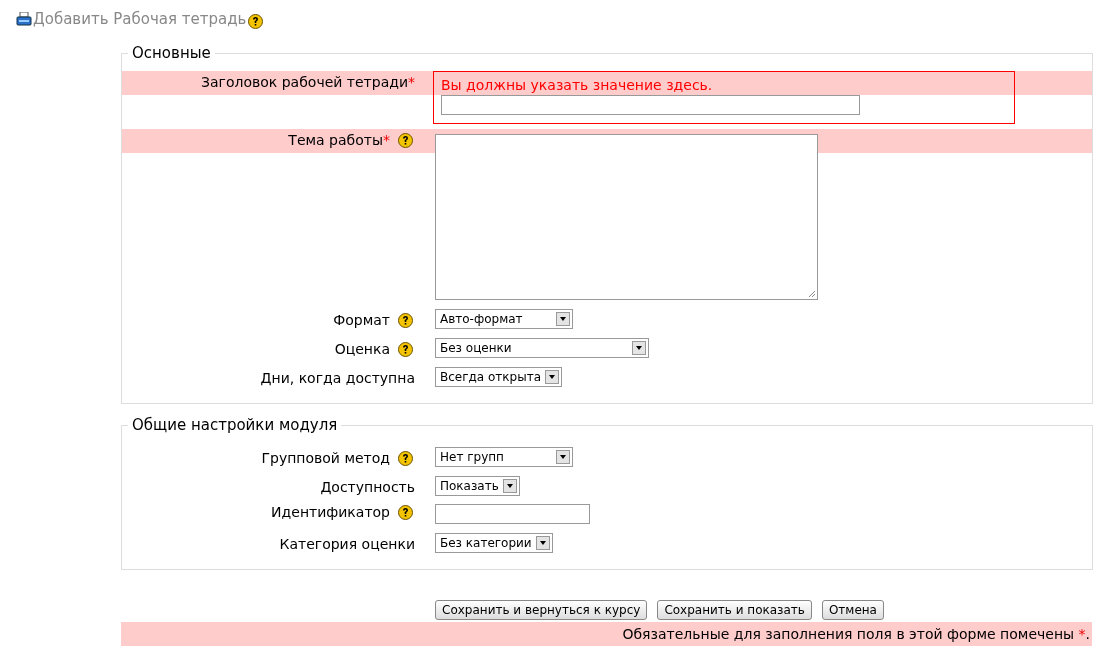 This screenshot has width=1100, height=662. What do you see at coordinates (477, 486) in the screenshot?
I see `select-dropdown: Показать` at bounding box center [477, 486].